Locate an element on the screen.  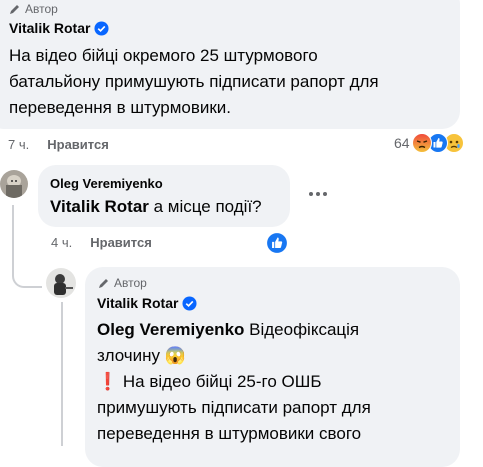
comment-text-body: а місце події? is located at coordinates (205, 206).